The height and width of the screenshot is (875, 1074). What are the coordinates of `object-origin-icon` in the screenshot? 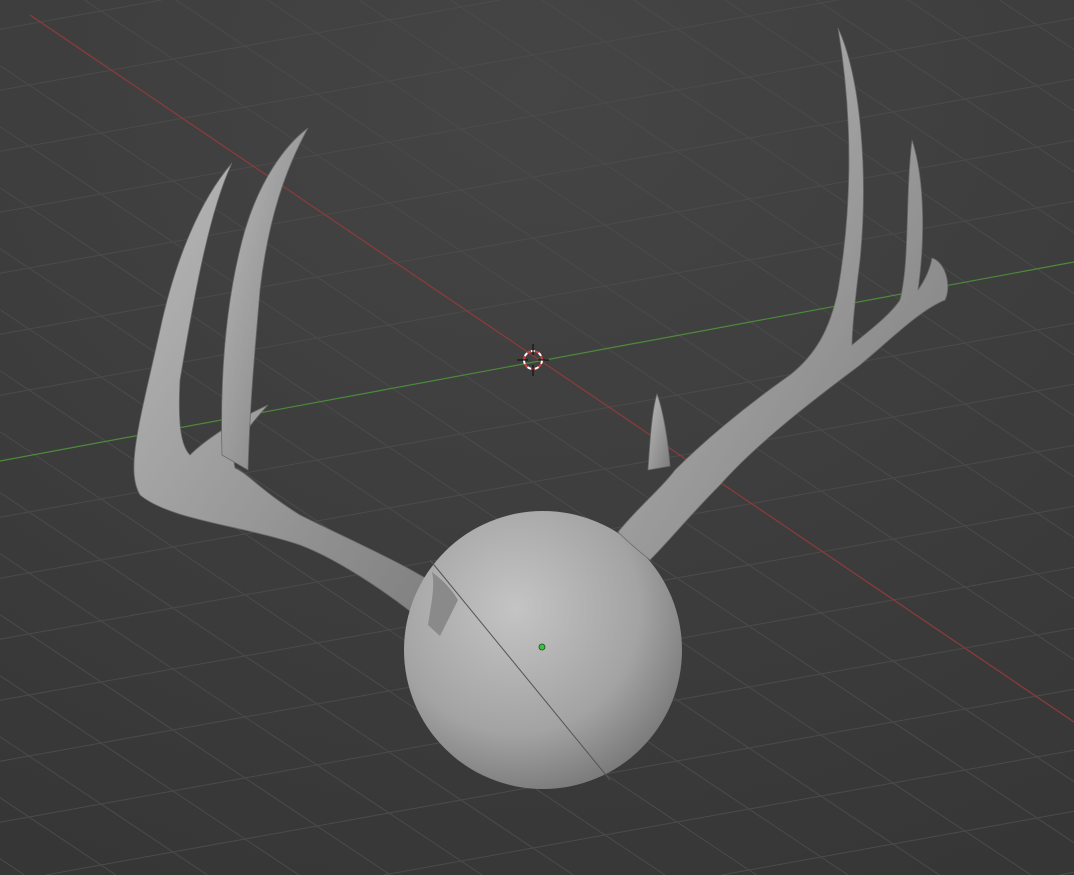 It's located at (542, 647).